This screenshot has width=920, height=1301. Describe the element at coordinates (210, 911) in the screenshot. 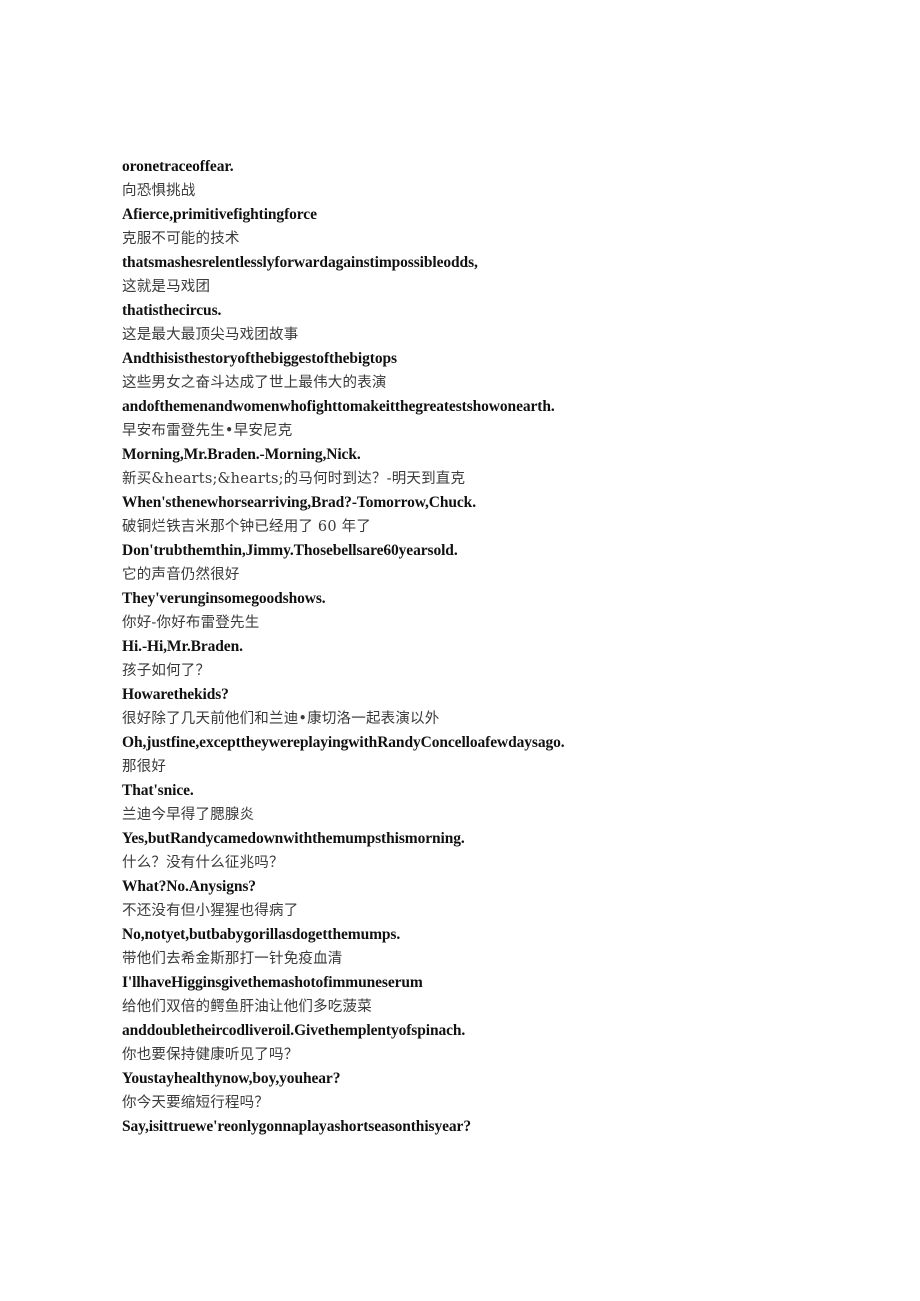

I see `subtitle-line-chinese: 不还没有但小猩猩也得病了` at that location.